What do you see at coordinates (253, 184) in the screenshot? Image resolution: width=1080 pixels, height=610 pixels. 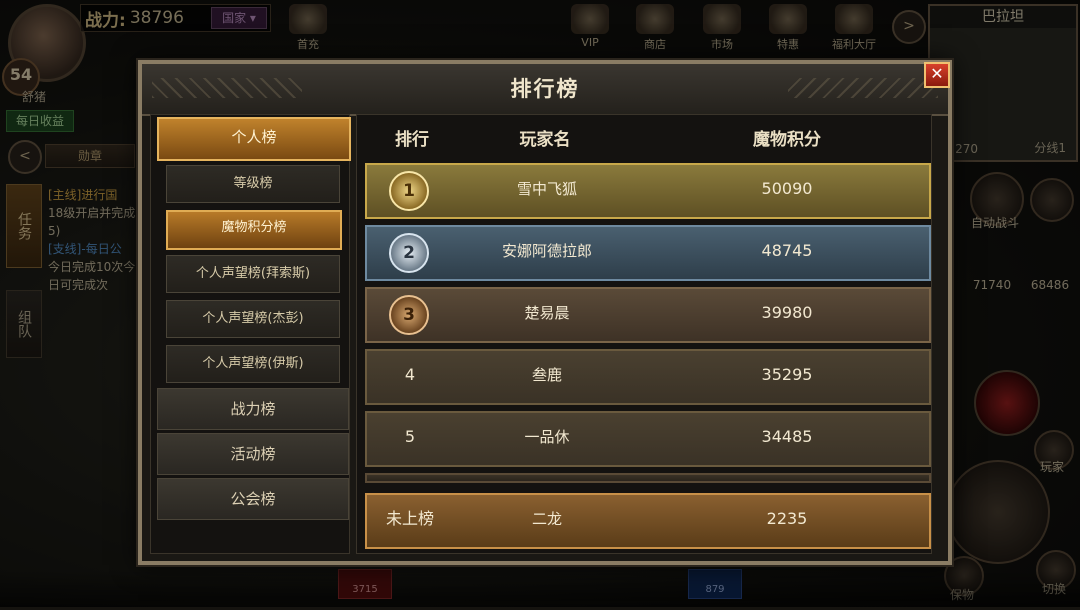 I see `sub-category-level: 等级榜` at bounding box center [253, 184].